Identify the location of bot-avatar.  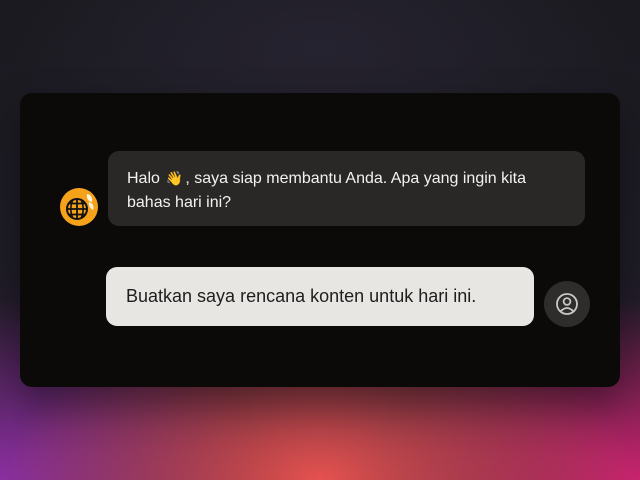
(79, 207).